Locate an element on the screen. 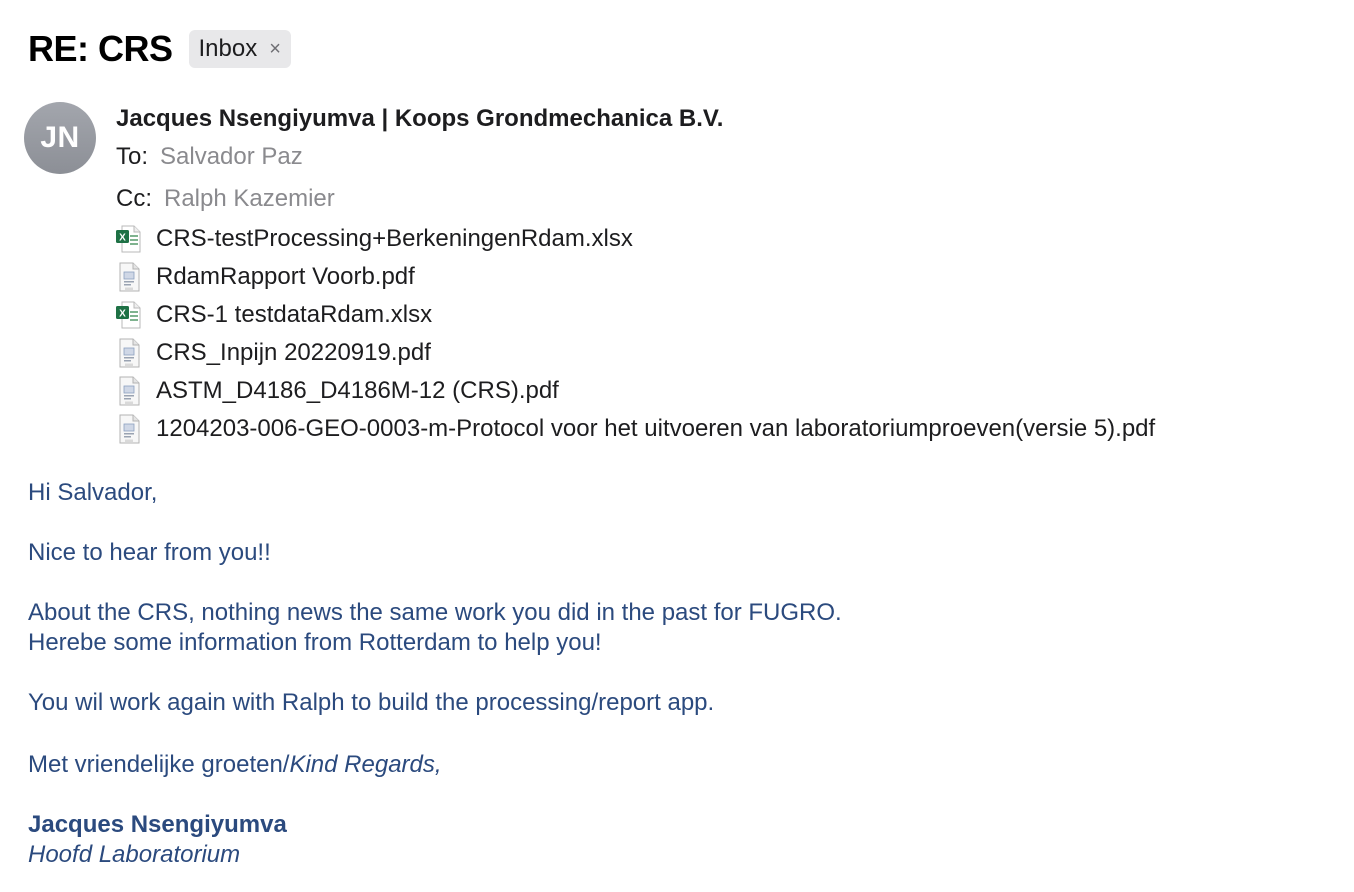 The width and height of the screenshot is (1354, 892). mailbox-label-text: Inbox is located at coordinates (228, 48).